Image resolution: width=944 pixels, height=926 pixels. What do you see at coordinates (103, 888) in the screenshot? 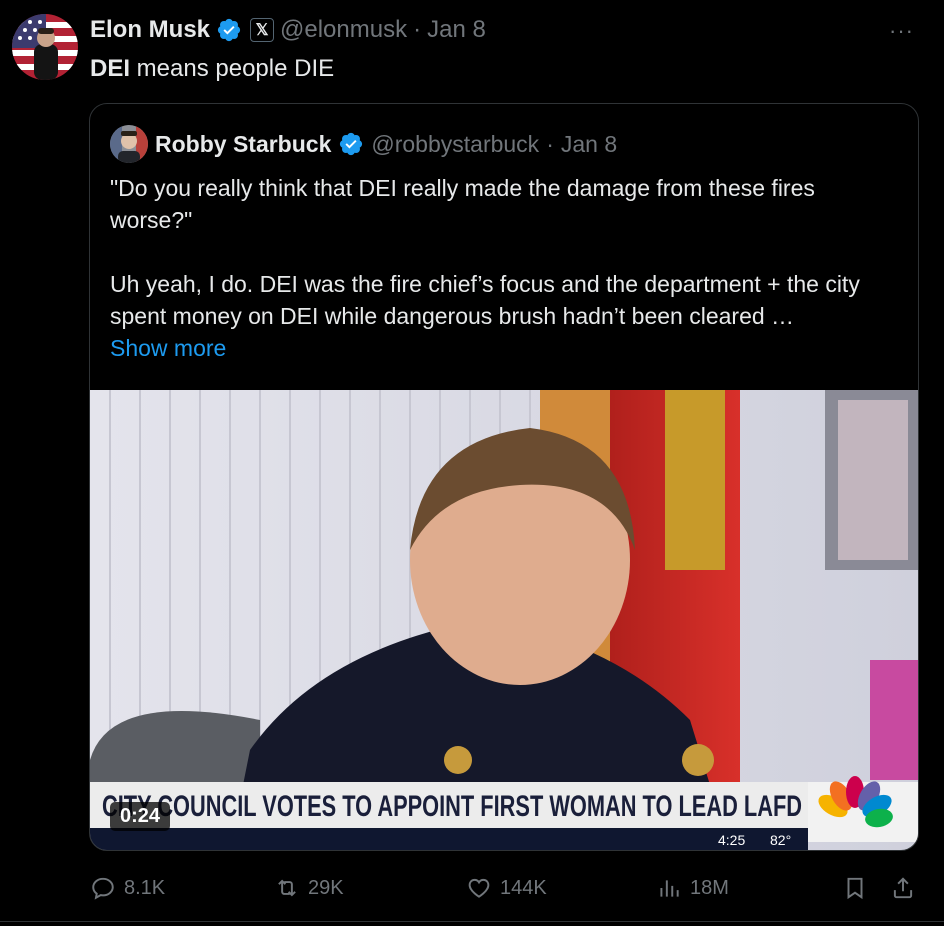
I see `reply-icon` at bounding box center [103, 888].